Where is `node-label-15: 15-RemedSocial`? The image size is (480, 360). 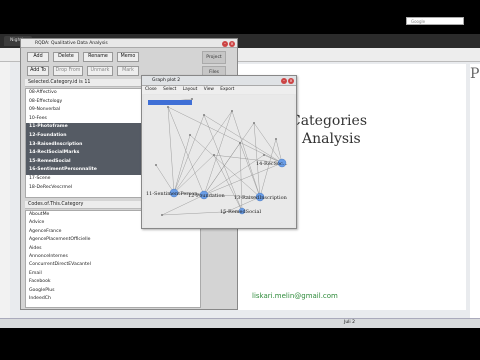
node-label-15: 15-RemedSocial is located at coordinates (240, 212).